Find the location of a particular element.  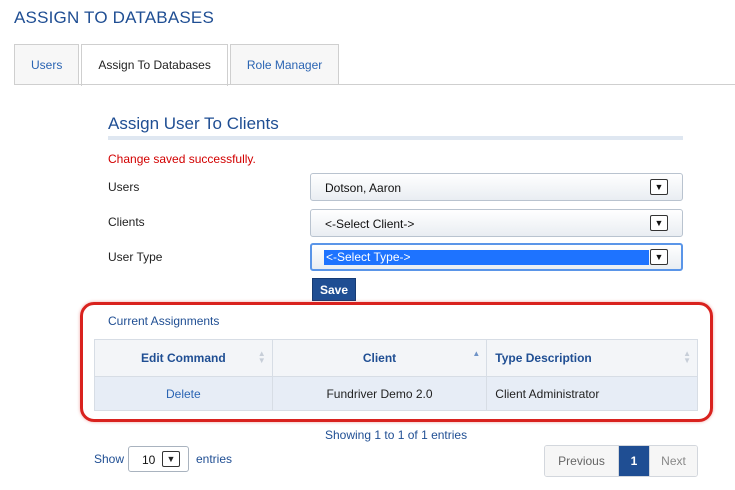

tab-divider is located at coordinates (374, 84).